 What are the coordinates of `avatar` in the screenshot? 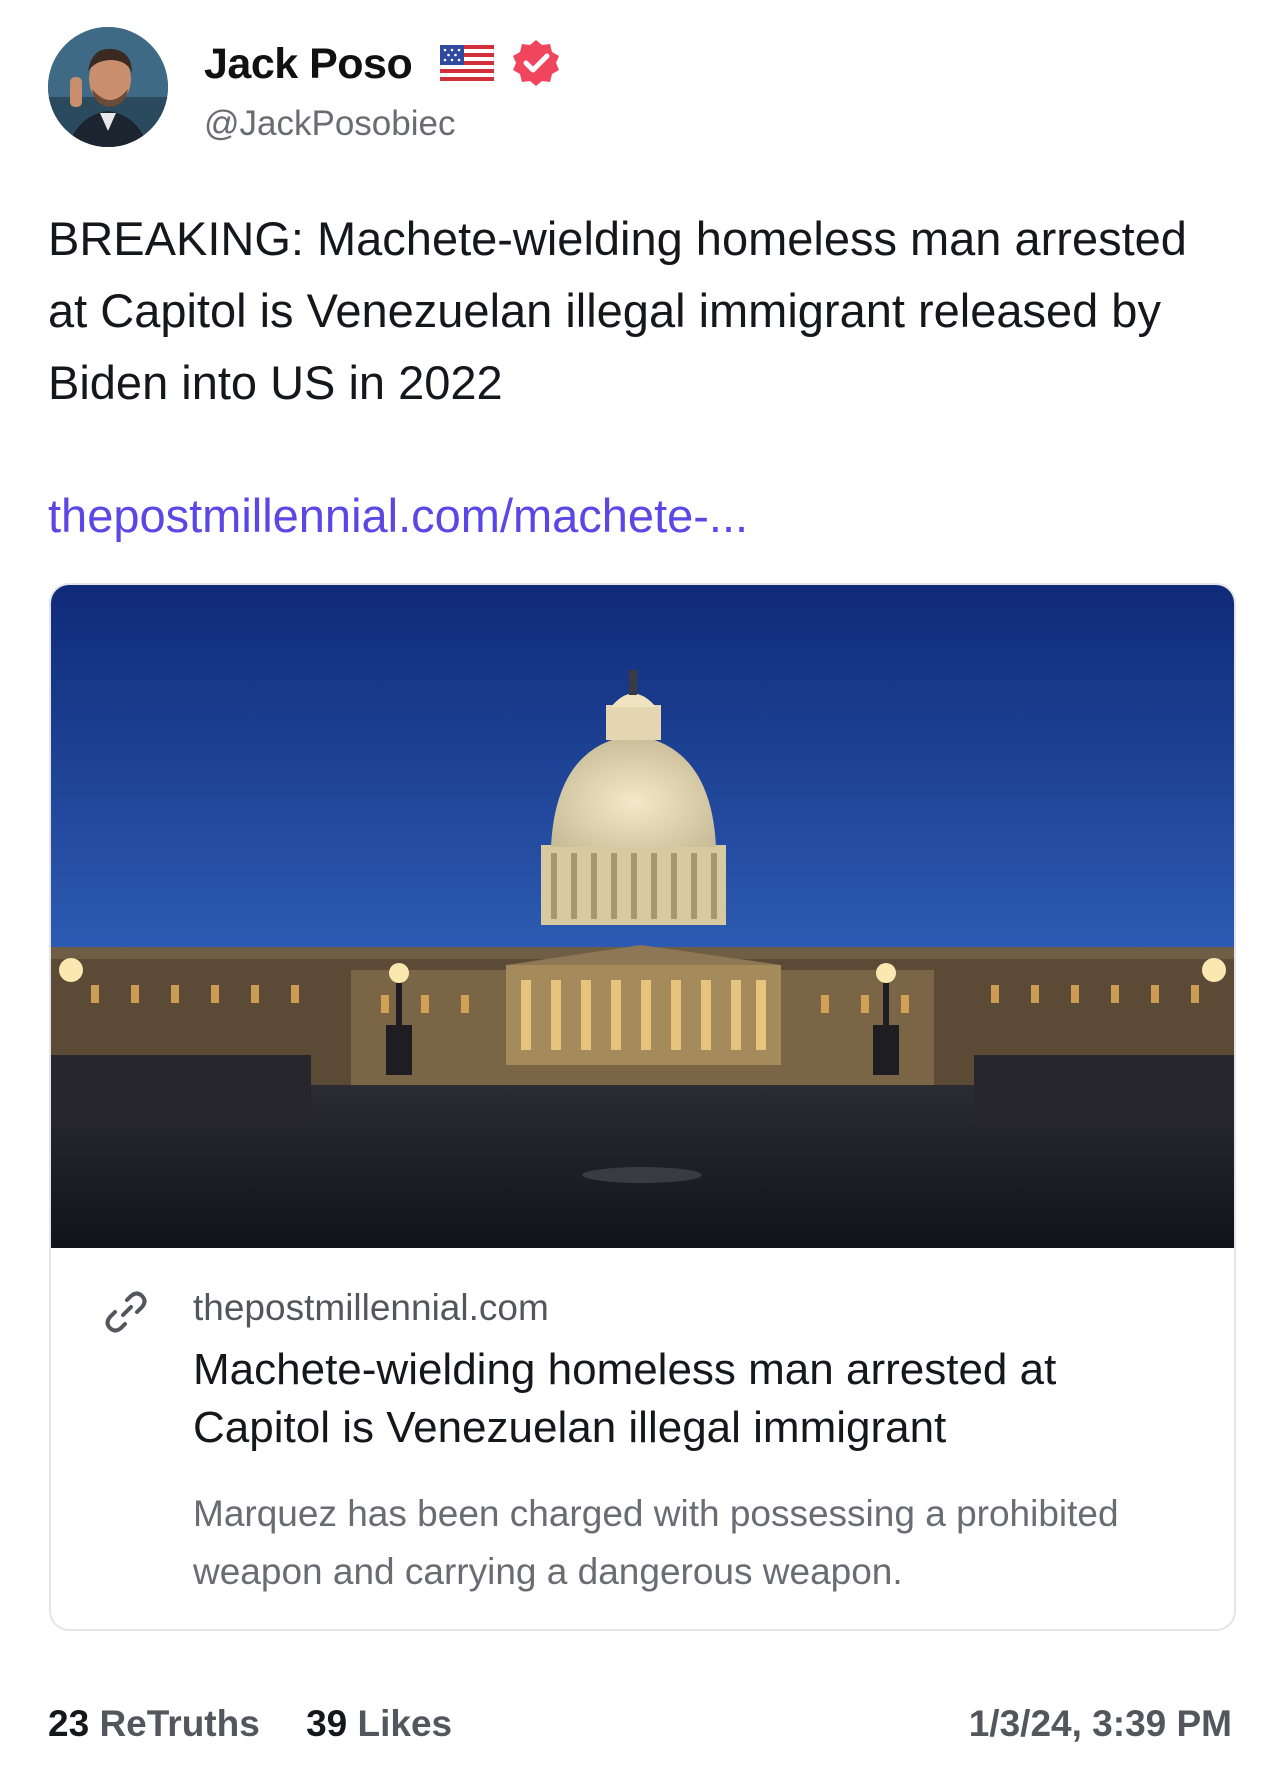 It's located at (108, 87).